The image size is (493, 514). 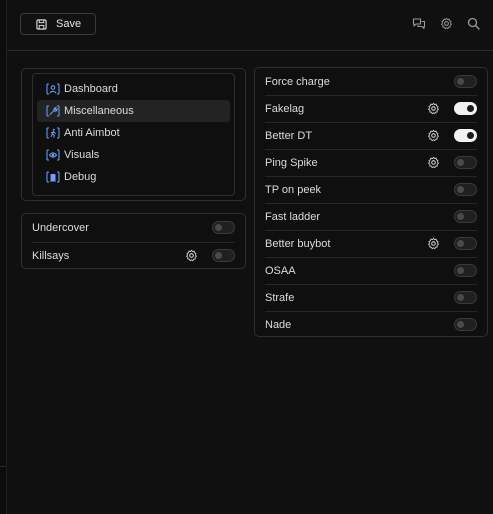 I want to click on wrench-icon, so click(x=53, y=111).